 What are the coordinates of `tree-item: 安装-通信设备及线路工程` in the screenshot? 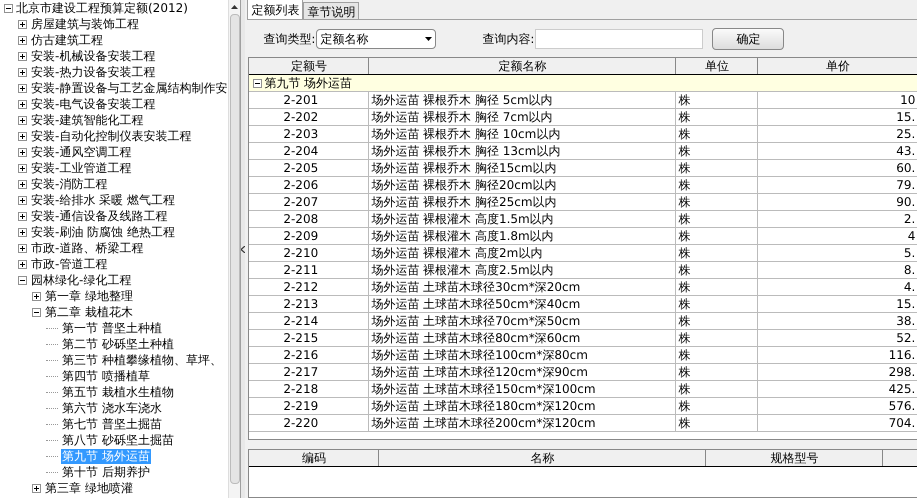 It's located at (99, 216).